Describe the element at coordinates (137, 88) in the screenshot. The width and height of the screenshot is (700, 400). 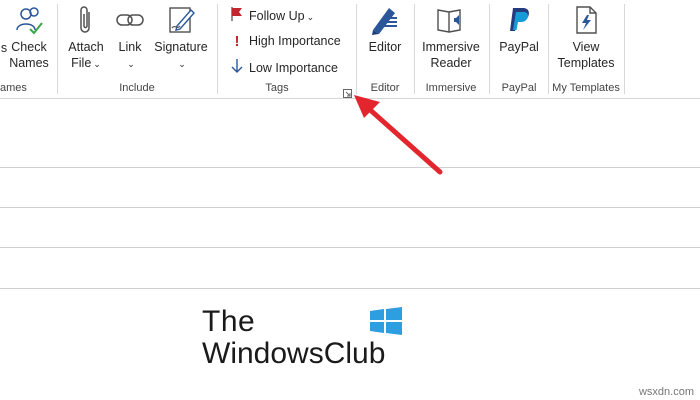
I see `group-label-include: Include` at that location.